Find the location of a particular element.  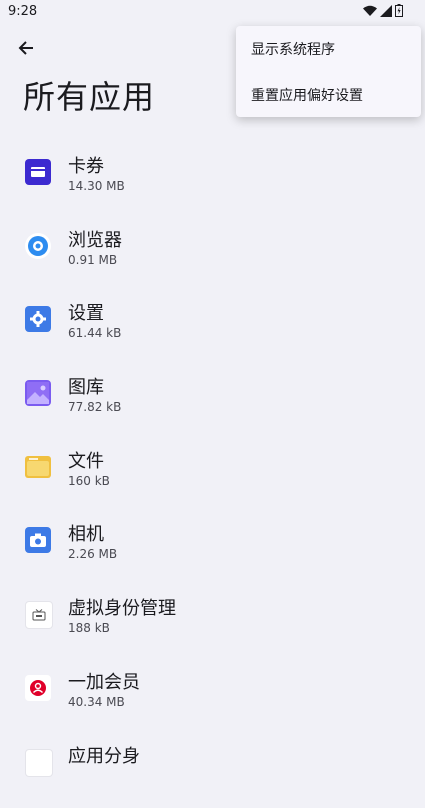

back-button is located at coordinates (26, 50).